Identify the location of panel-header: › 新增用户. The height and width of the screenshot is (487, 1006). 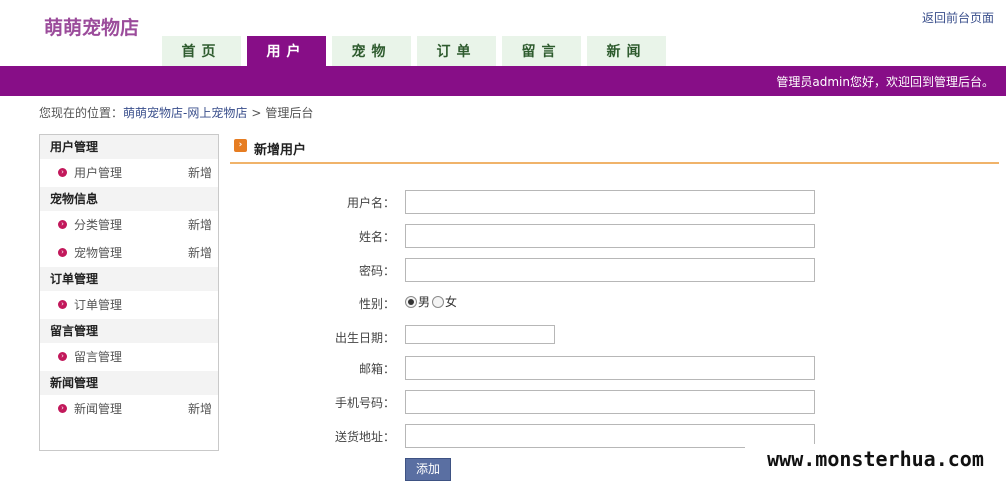
(614, 150).